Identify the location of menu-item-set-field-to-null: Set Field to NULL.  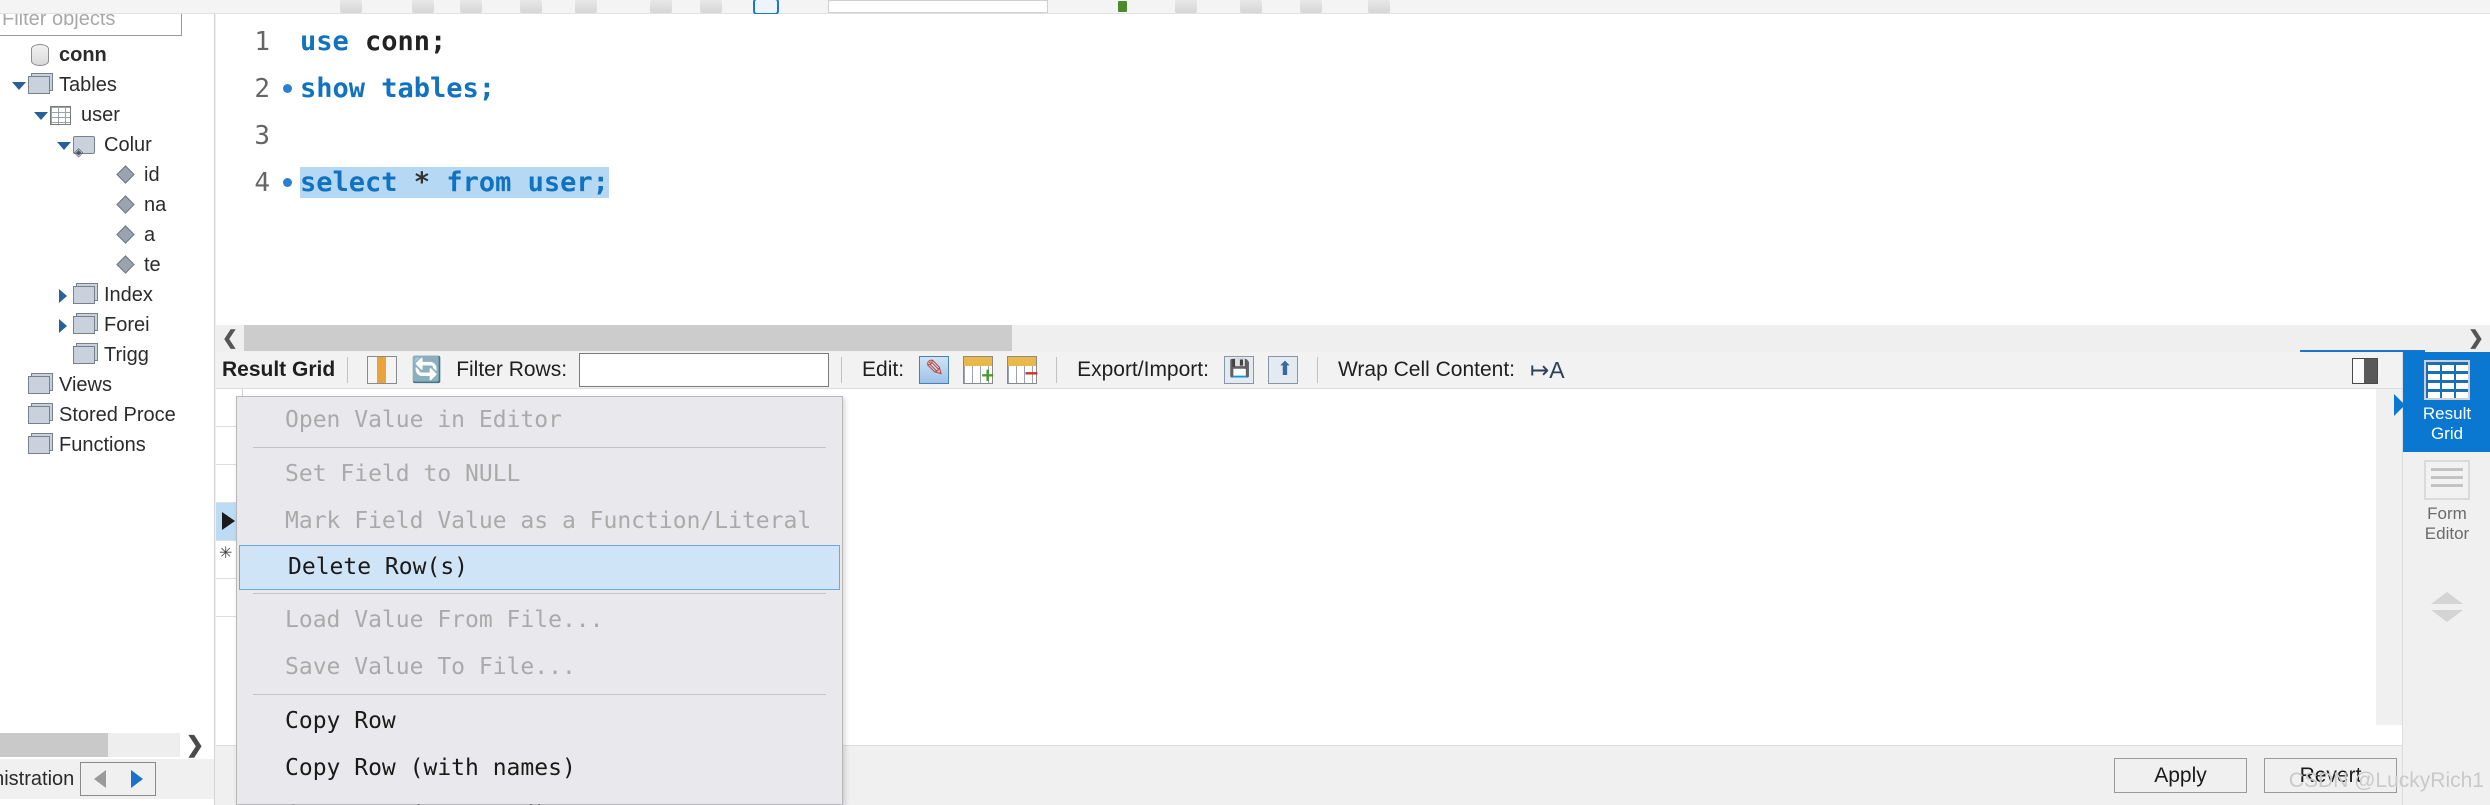
(403, 474).